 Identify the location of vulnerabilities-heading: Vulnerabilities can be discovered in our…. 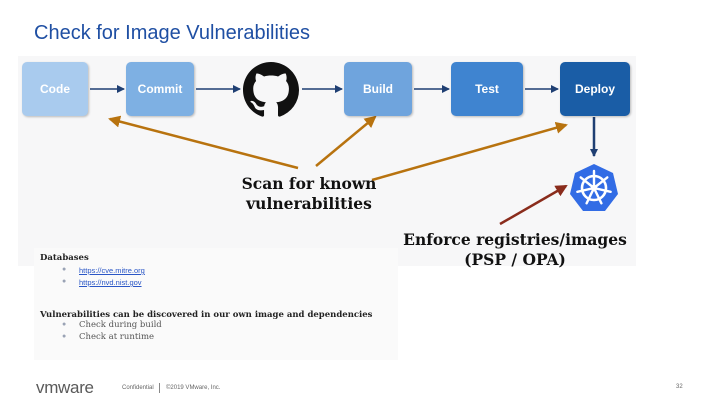
(206, 315).